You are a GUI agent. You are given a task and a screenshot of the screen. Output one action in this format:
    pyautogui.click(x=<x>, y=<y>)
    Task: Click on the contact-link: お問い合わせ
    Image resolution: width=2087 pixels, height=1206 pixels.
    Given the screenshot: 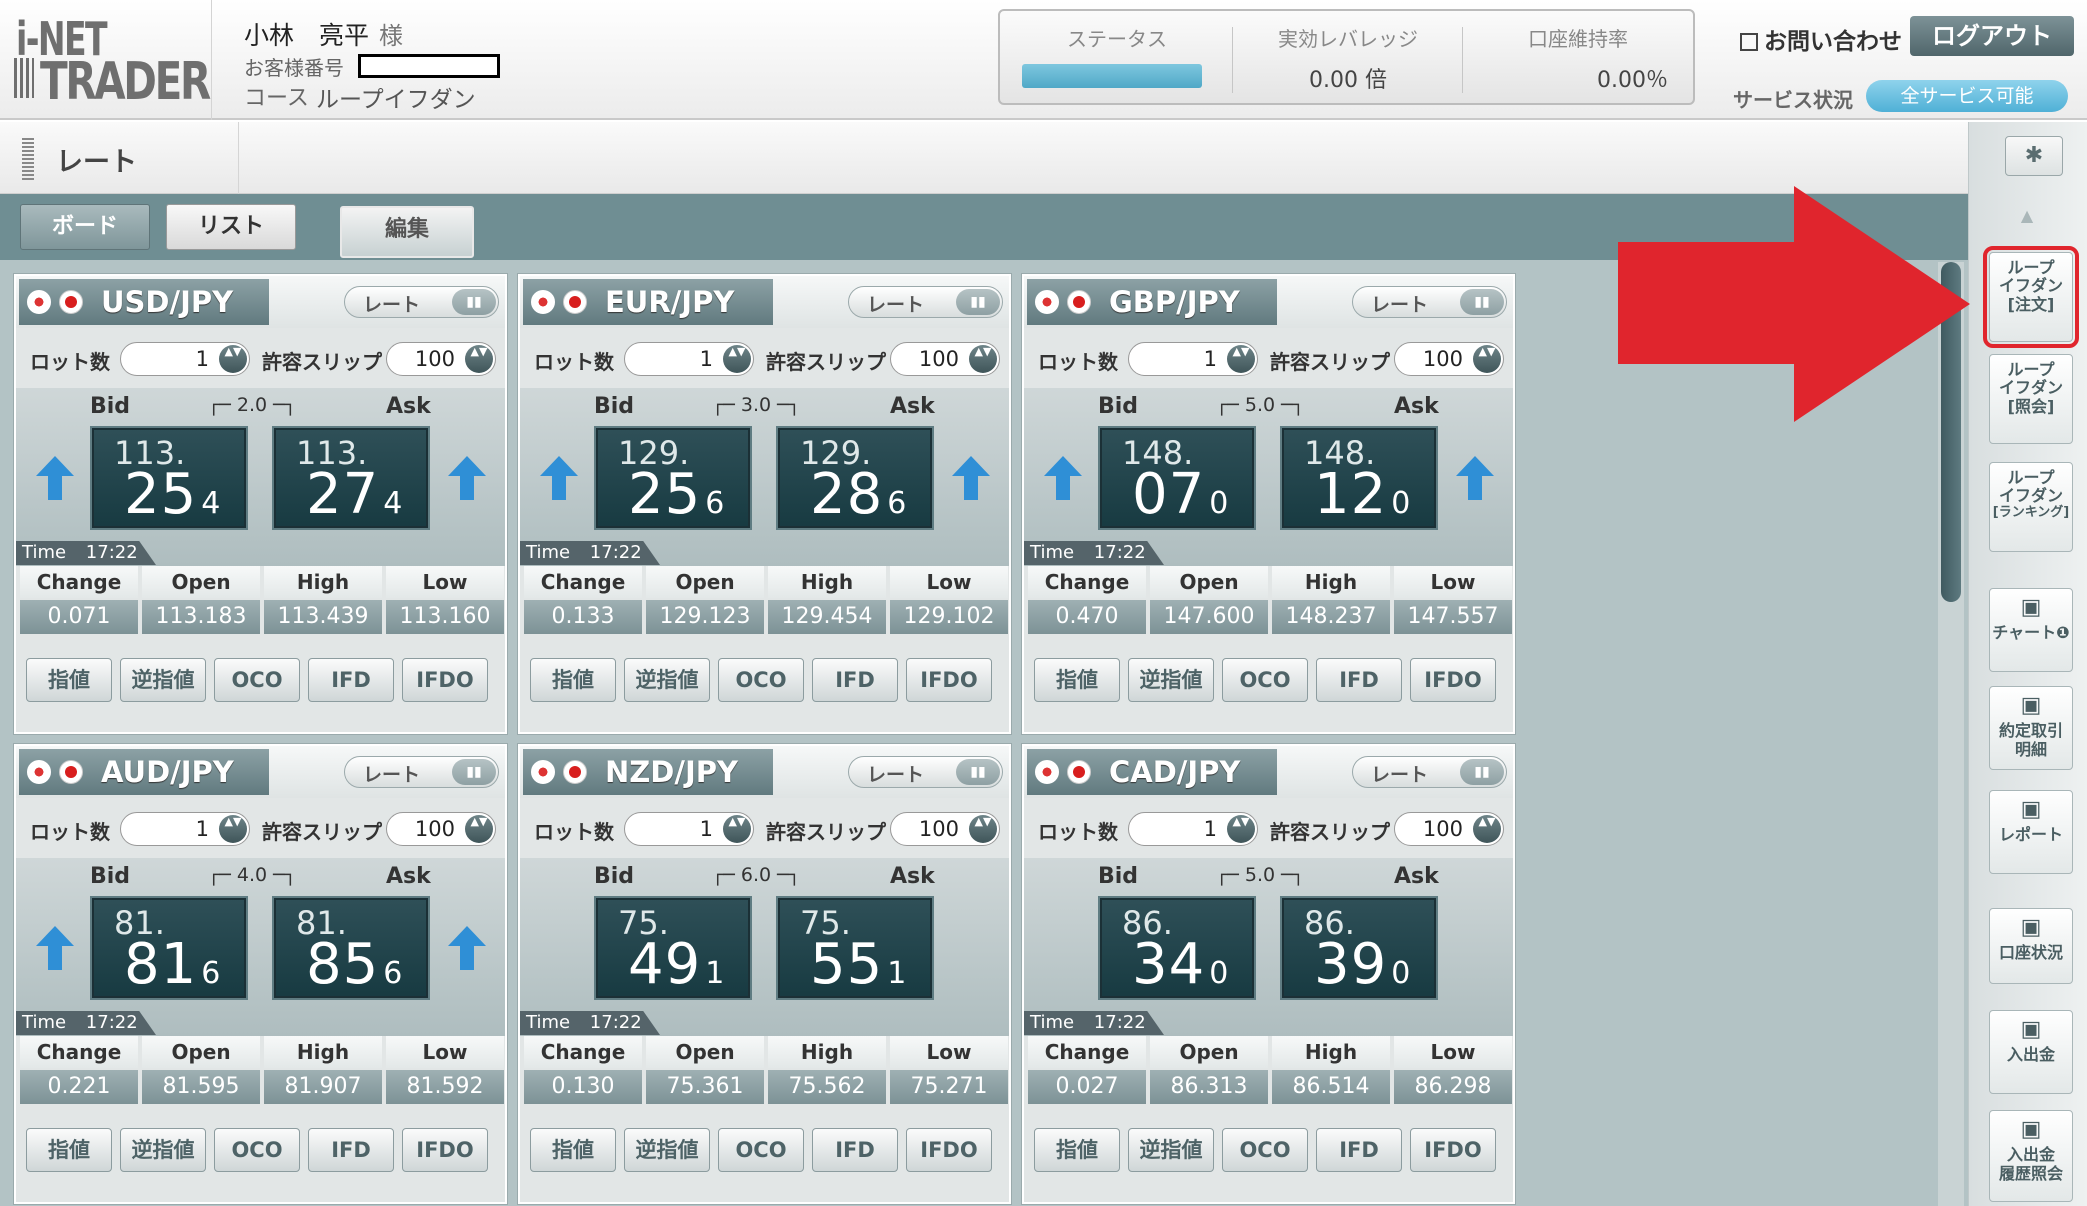 What is the action you would take?
    pyautogui.click(x=1821, y=39)
    